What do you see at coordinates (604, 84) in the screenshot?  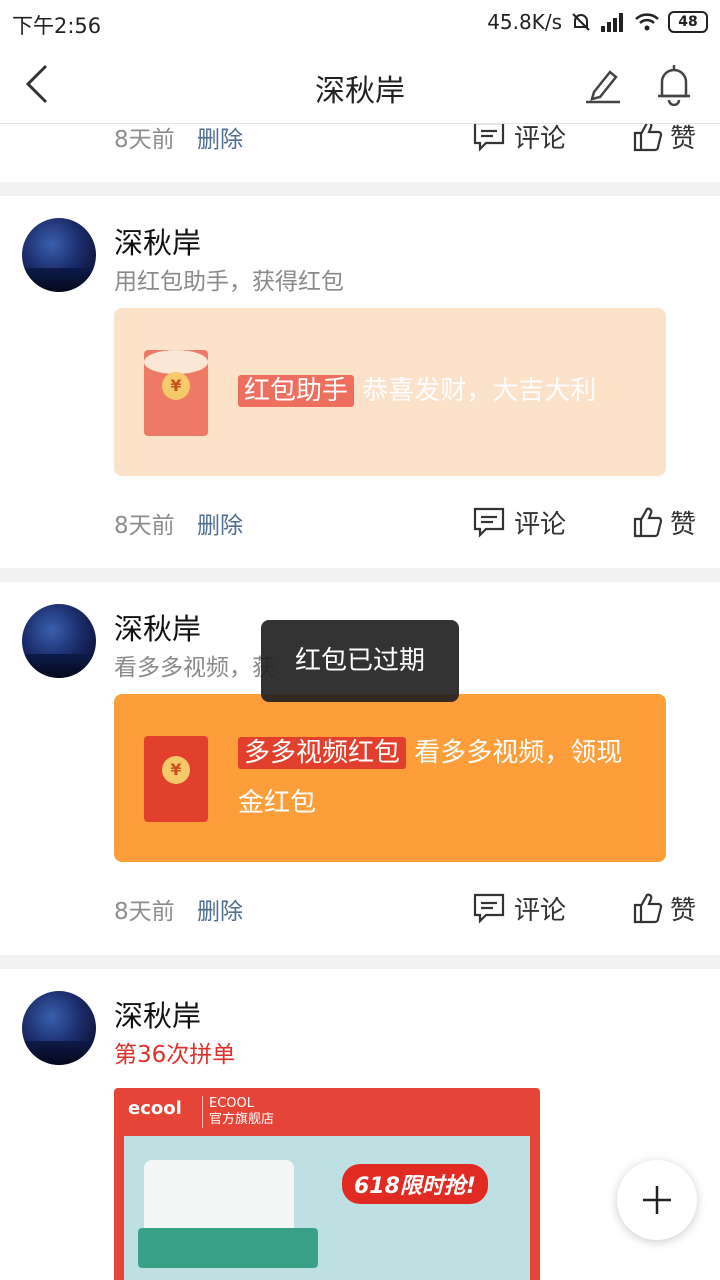 I see `edit-icon` at bounding box center [604, 84].